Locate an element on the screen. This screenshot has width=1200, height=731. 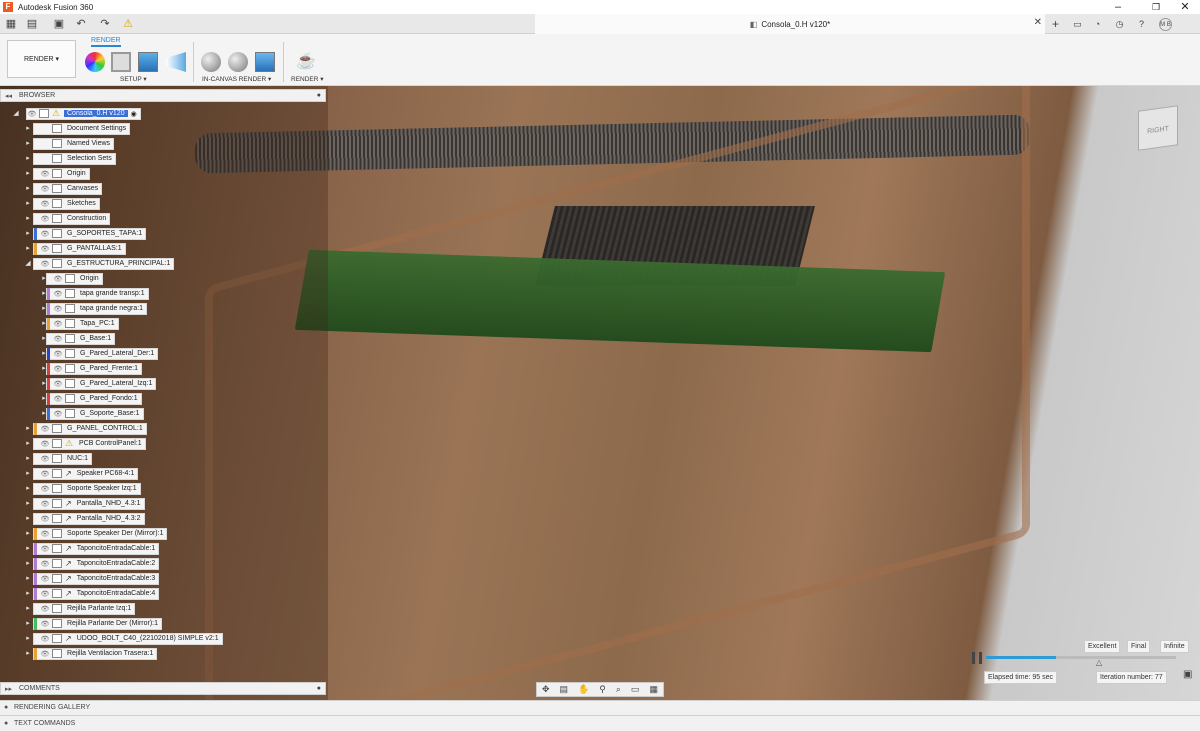
scene-settings-icon is located at coordinates (121, 62).